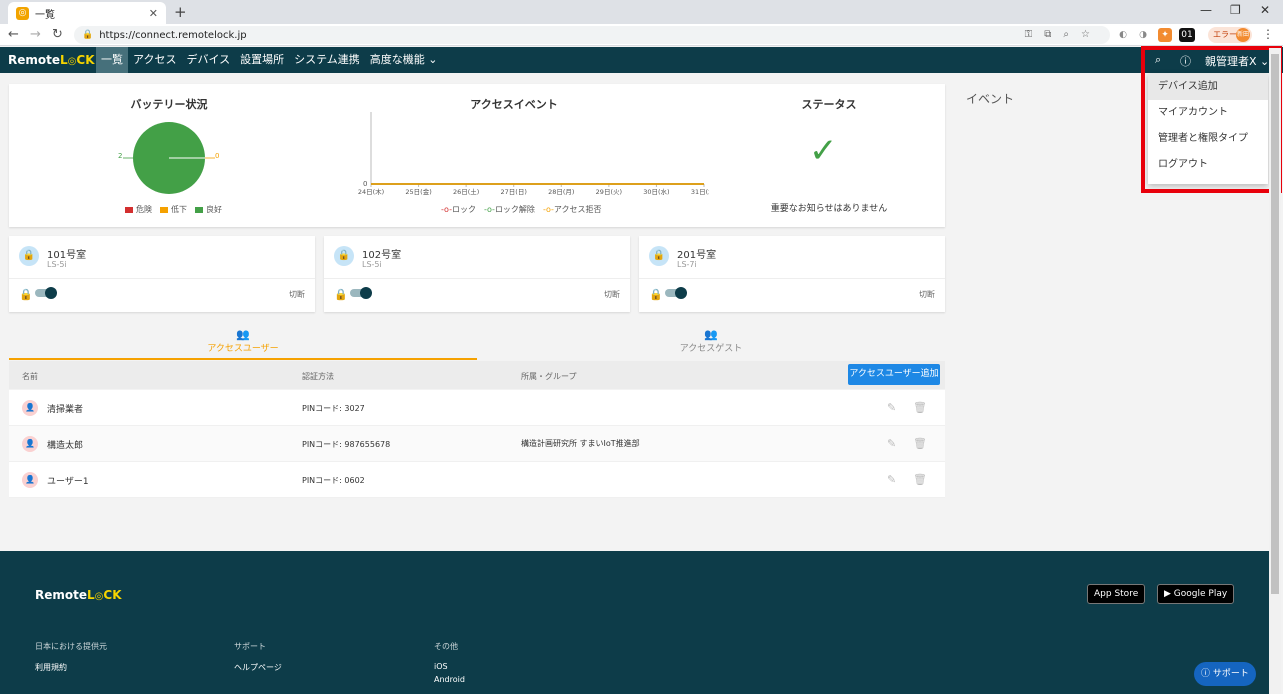 This screenshot has height=694, width=1283. Describe the element at coordinates (87, 13) in the screenshot. I see `browser-tab: ◎ 一覧 ✕` at that location.